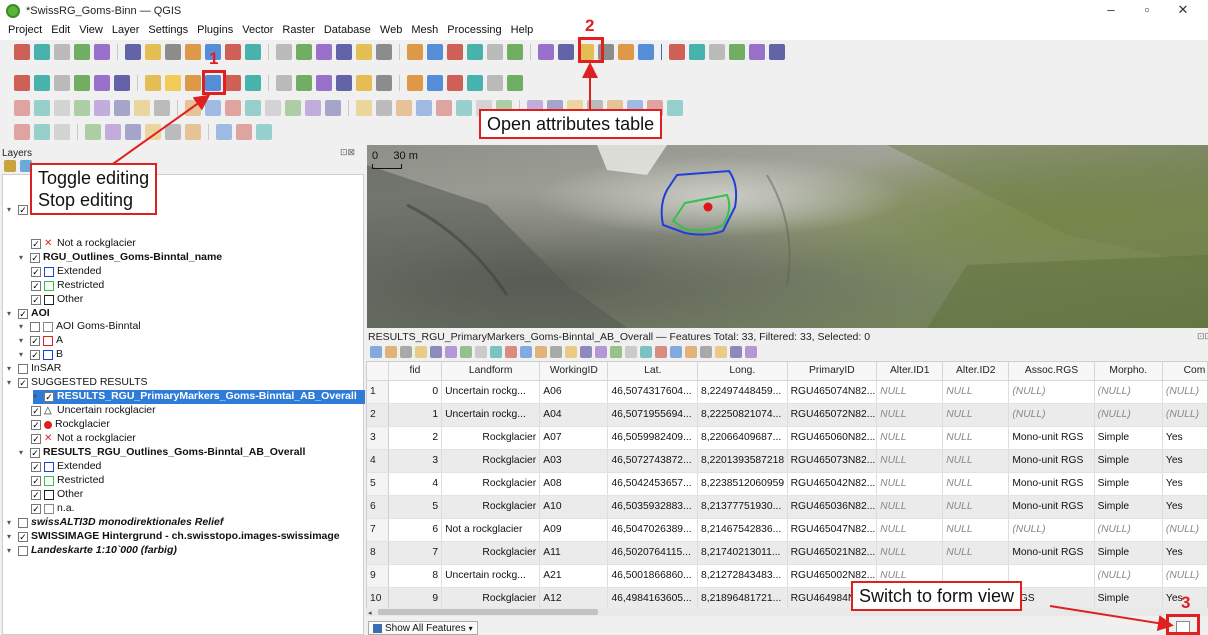 This screenshot has width=1208, height=635. Describe the element at coordinates (571, 124) in the screenshot. I see `annotation-open-attributes: Open attributes table` at that location.